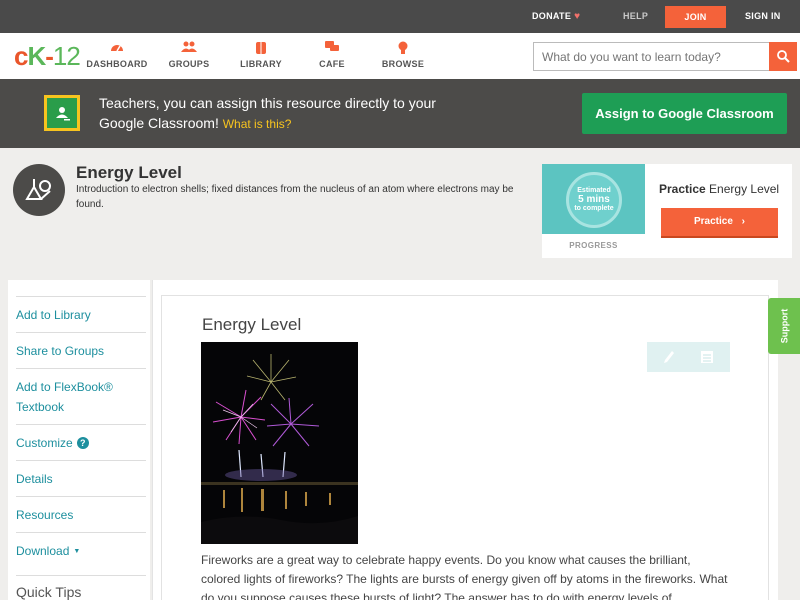  I want to click on nav-browse-label: BROWSE, so click(403, 64).